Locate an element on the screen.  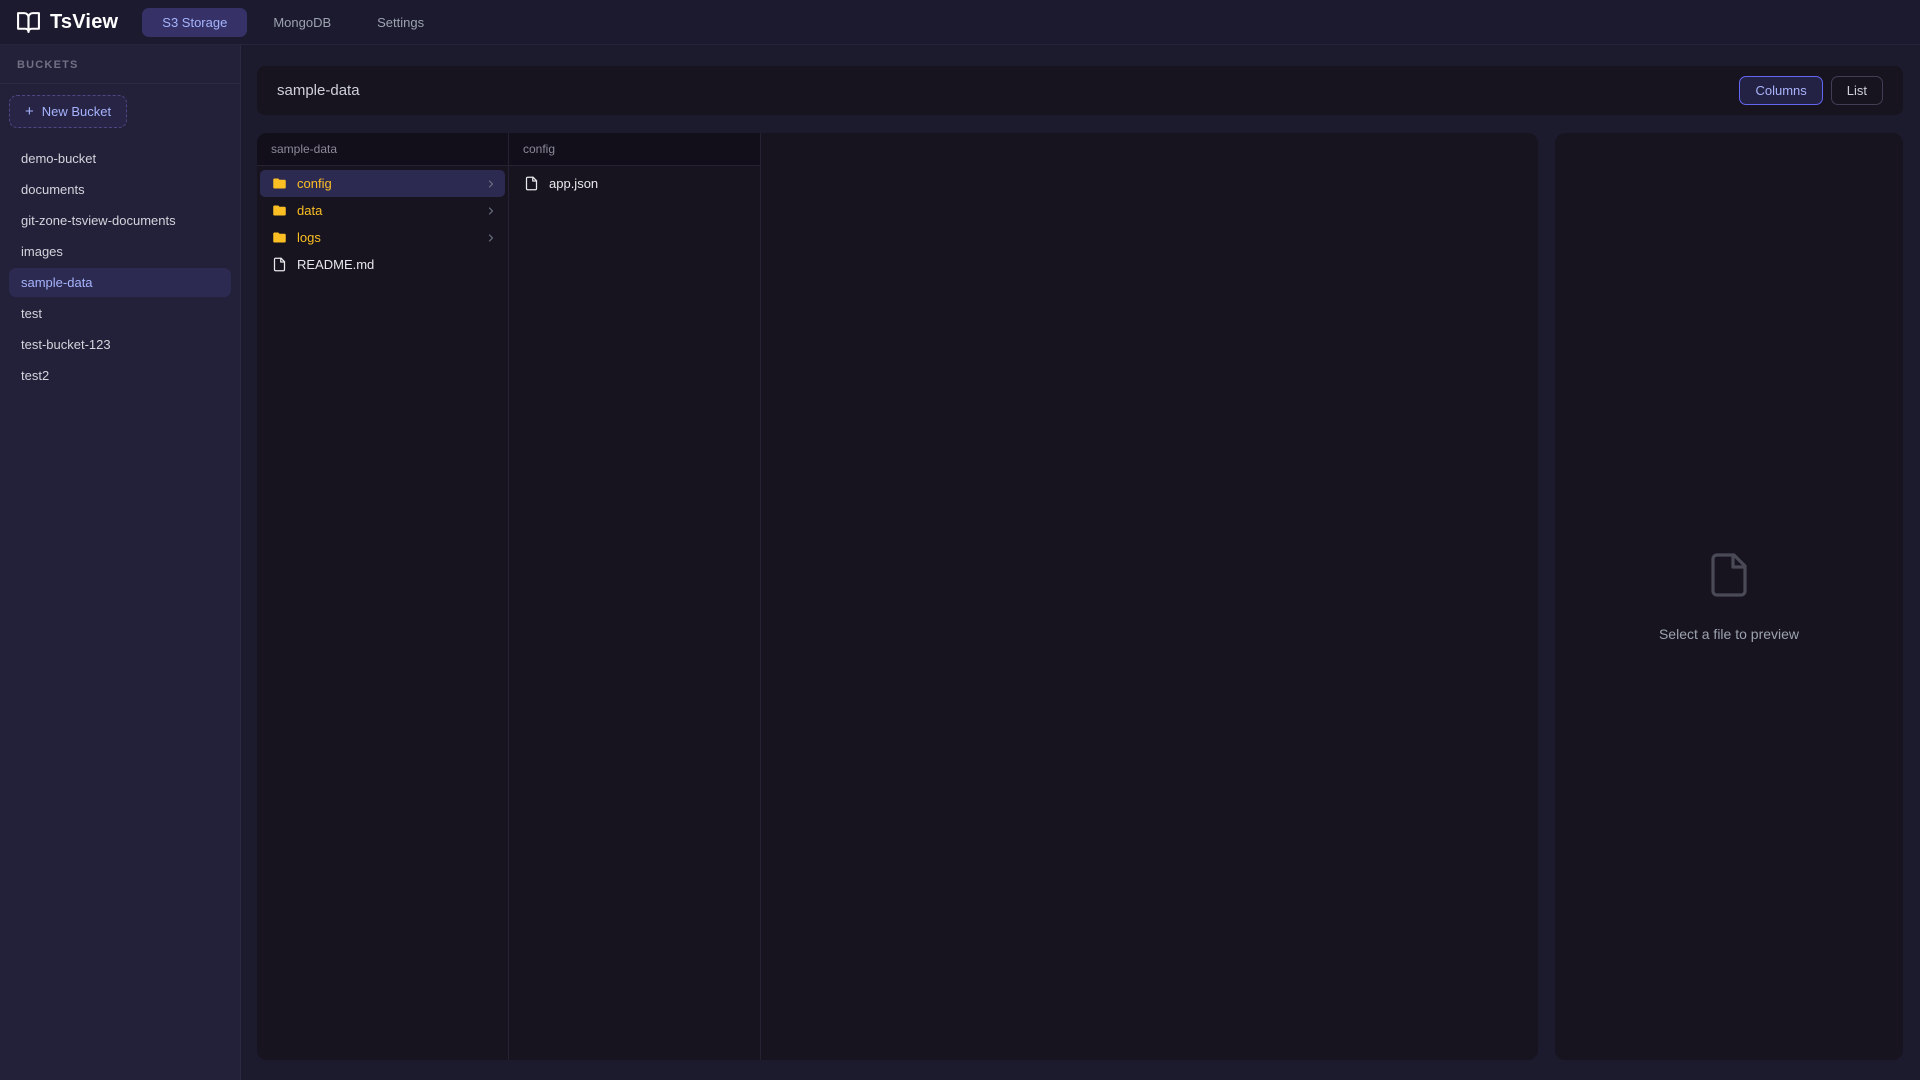
file-placeholder-icon is located at coordinates (1729, 577).